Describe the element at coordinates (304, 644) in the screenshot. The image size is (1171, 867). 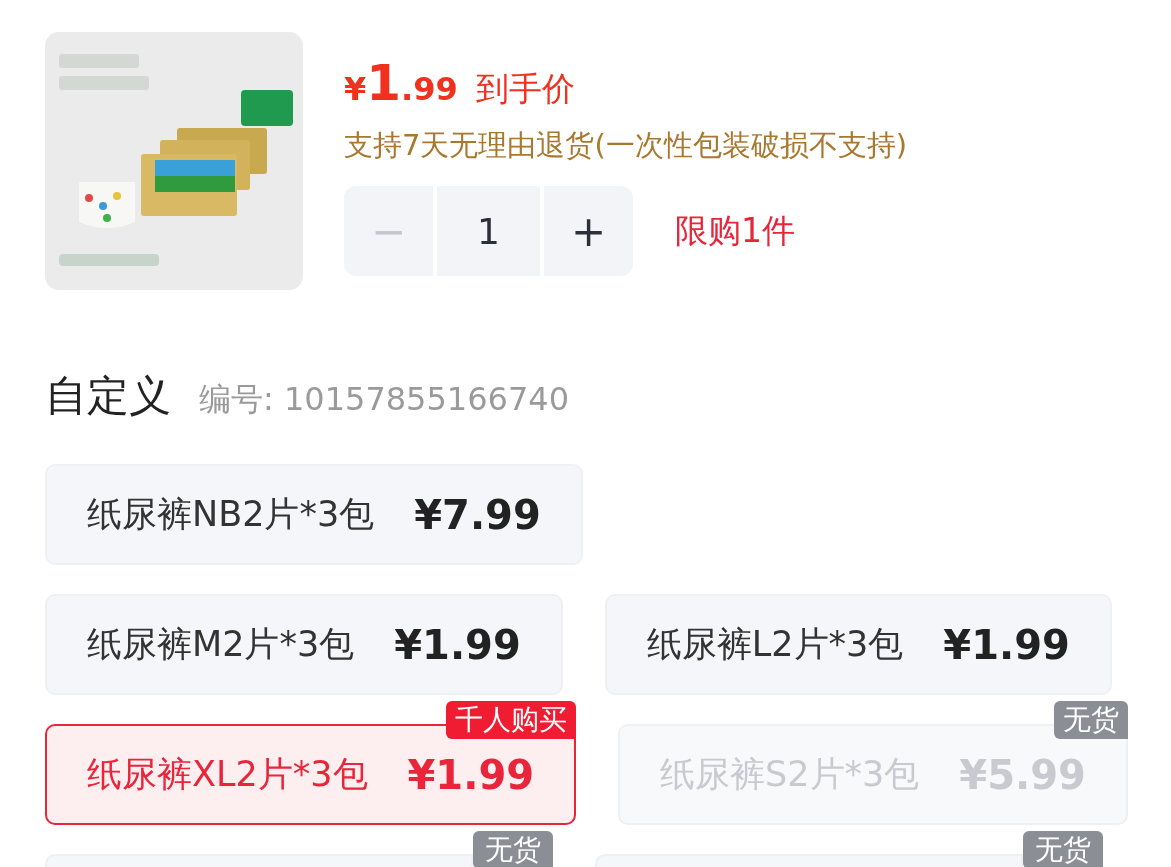
I see `option-chip: 纸尿裤M2片*3包 ¥1.99` at that location.